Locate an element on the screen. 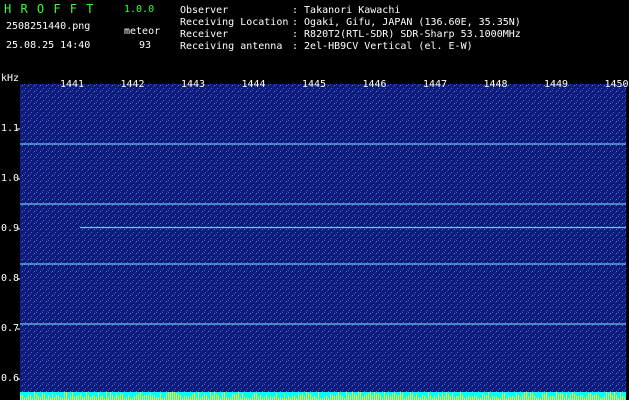 The width and height of the screenshot is (629, 400). observer-value: : Takanori Kawachi is located at coordinates (346, 10).